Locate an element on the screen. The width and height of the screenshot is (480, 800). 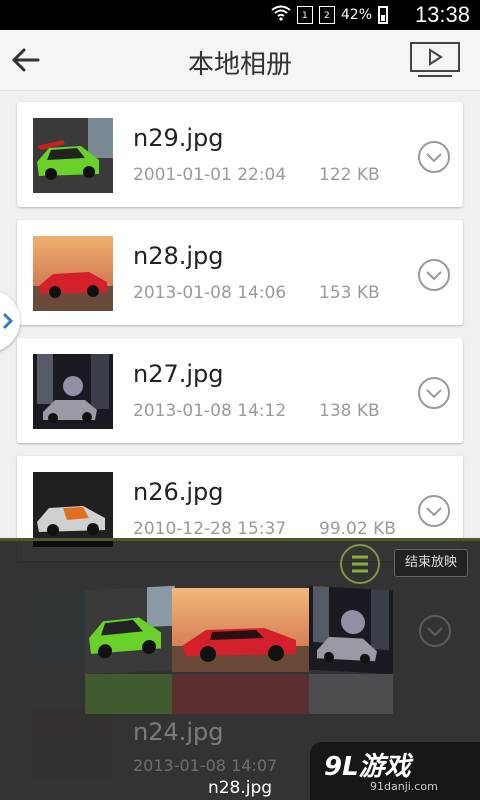
list-item: n28.jpg 2013-01-08 14:06 153 KB is located at coordinates (240, 272).